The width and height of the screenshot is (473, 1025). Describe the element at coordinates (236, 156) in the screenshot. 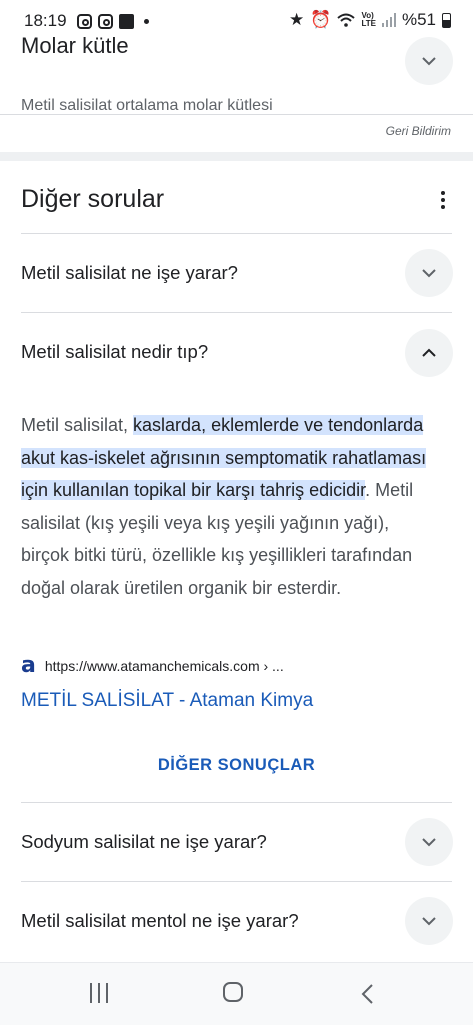

I see `section-gap` at that location.